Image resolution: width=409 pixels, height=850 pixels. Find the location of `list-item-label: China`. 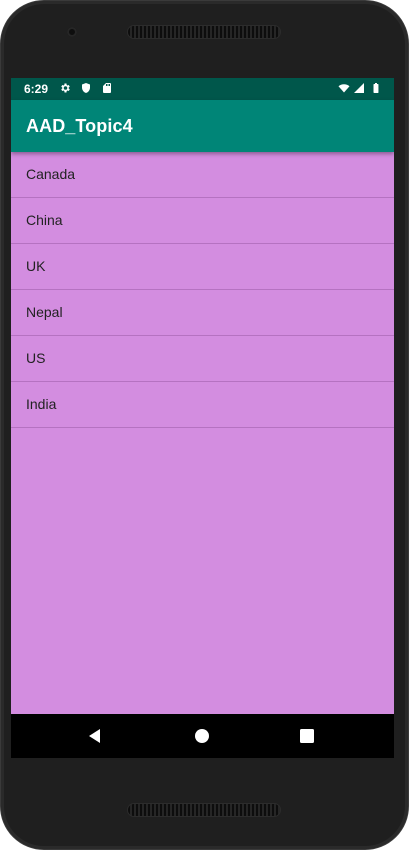

list-item-label: China is located at coordinates (44, 220).